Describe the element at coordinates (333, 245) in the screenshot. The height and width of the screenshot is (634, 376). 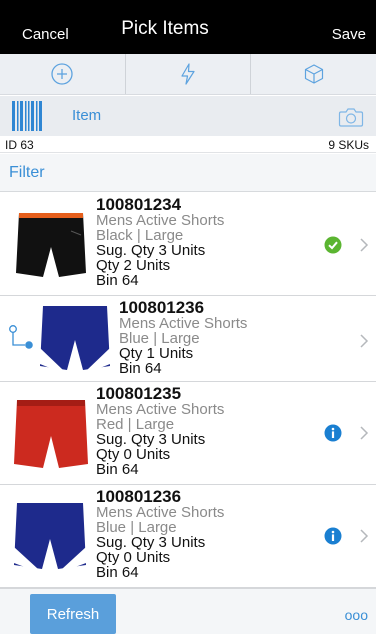
I see `check-icon` at that location.